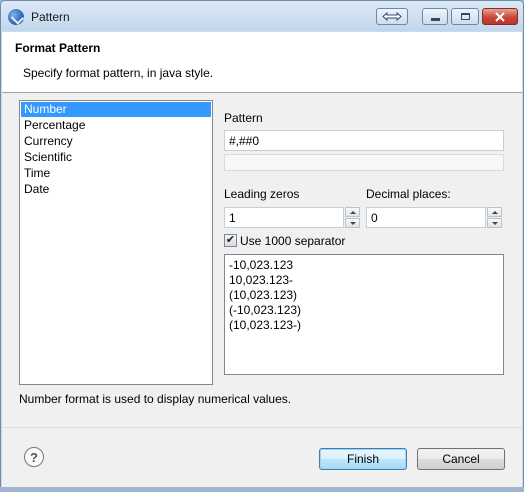 The width and height of the screenshot is (524, 492). What do you see at coordinates (261, 265) in the screenshot?
I see `sample-value: -10,023.123` at bounding box center [261, 265].